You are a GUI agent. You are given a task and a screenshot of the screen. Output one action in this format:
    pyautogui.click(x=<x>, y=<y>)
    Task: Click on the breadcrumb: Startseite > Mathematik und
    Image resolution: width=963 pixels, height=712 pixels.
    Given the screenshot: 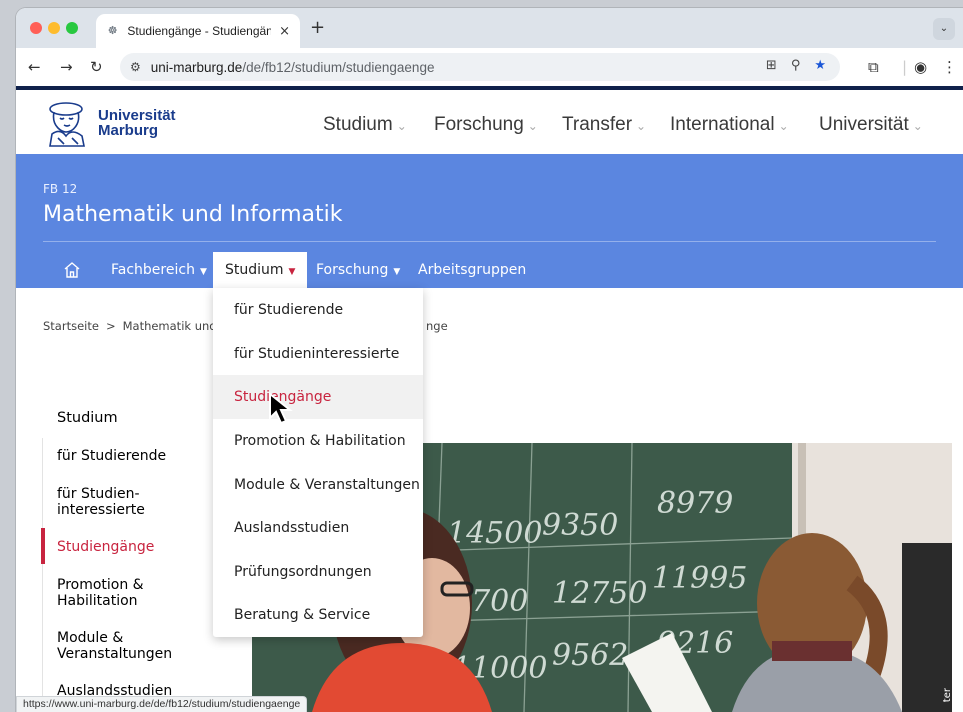 What is the action you would take?
    pyautogui.click(x=130, y=326)
    